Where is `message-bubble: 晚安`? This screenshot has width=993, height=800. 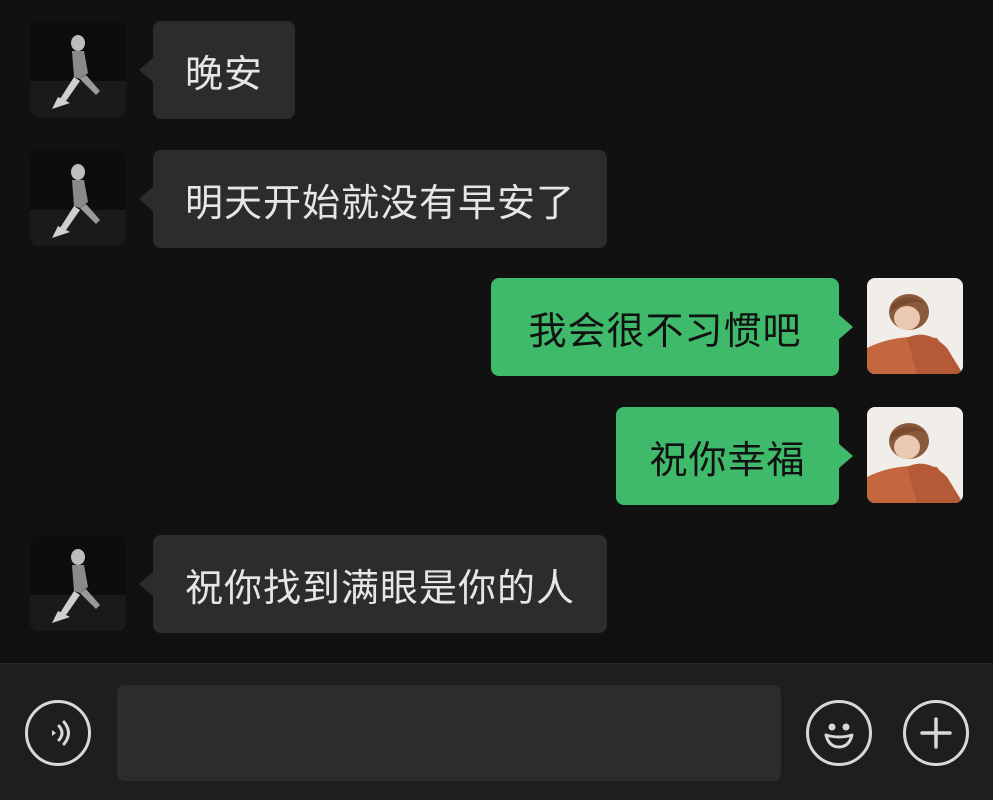 message-bubble: 晚安 is located at coordinates (217, 70).